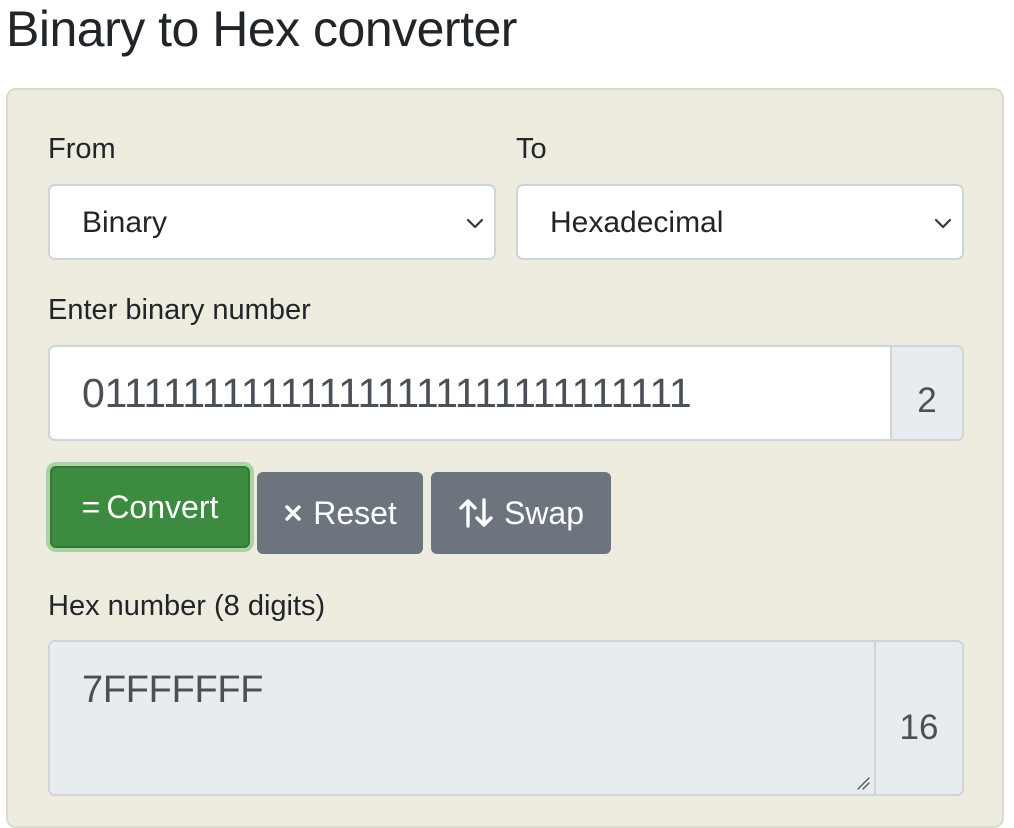  I want to click on from-select: Binary, so click(272, 222).